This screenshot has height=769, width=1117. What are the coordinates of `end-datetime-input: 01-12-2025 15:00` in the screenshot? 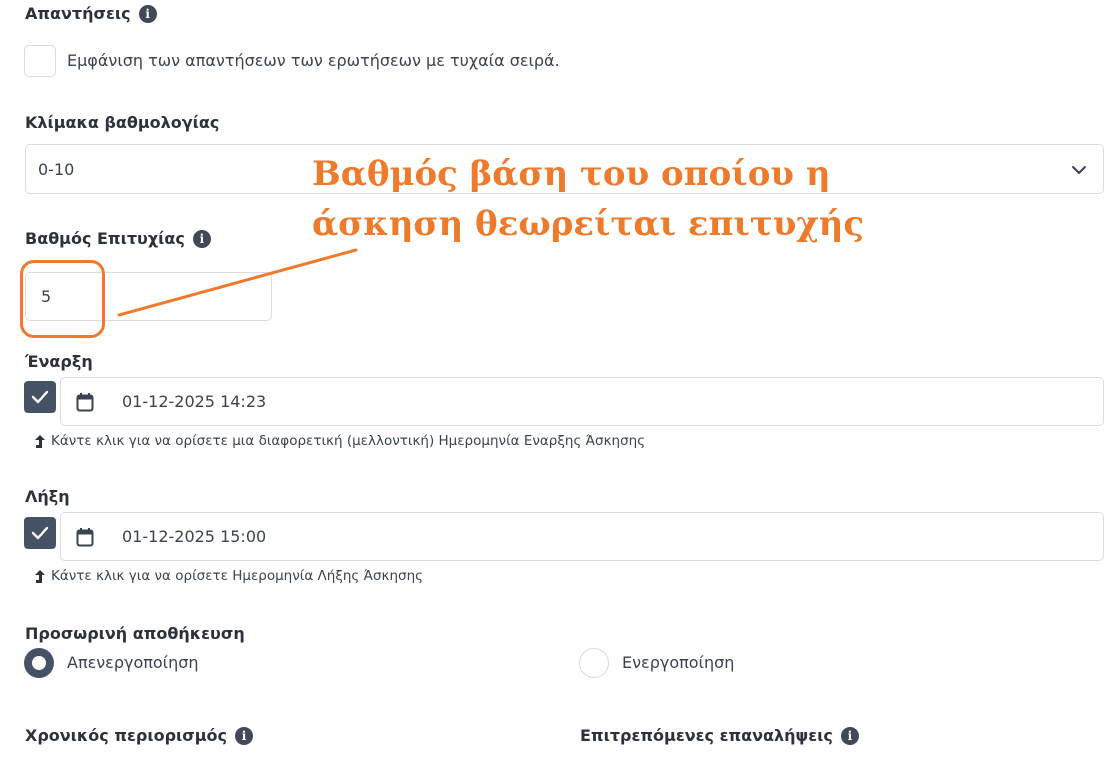 It's located at (582, 536).